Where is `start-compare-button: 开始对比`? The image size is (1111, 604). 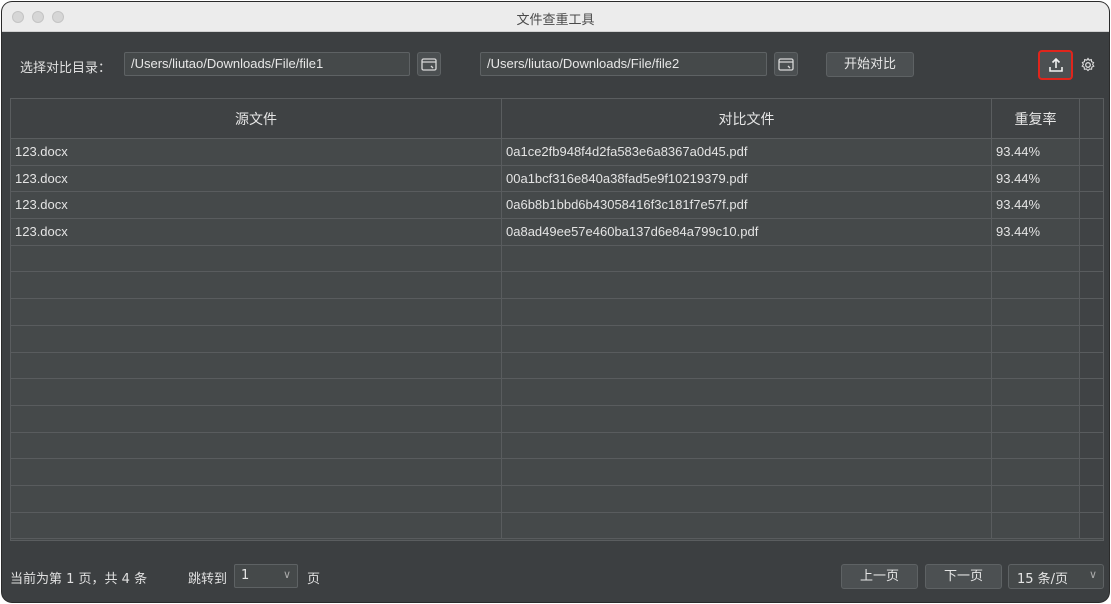 start-compare-button: 开始对比 is located at coordinates (870, 64).